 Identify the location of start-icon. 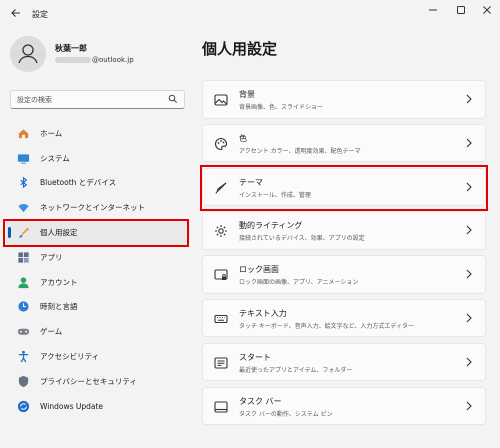
(221, 363).